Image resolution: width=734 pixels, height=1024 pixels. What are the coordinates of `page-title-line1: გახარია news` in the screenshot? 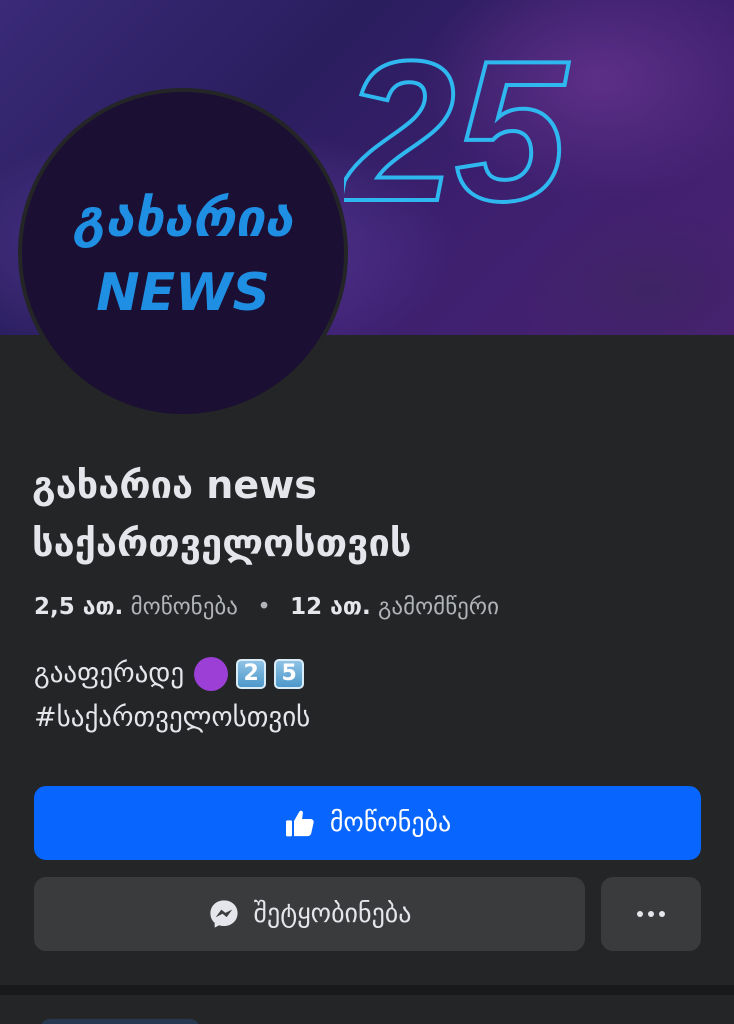 It's located at (174, 485).